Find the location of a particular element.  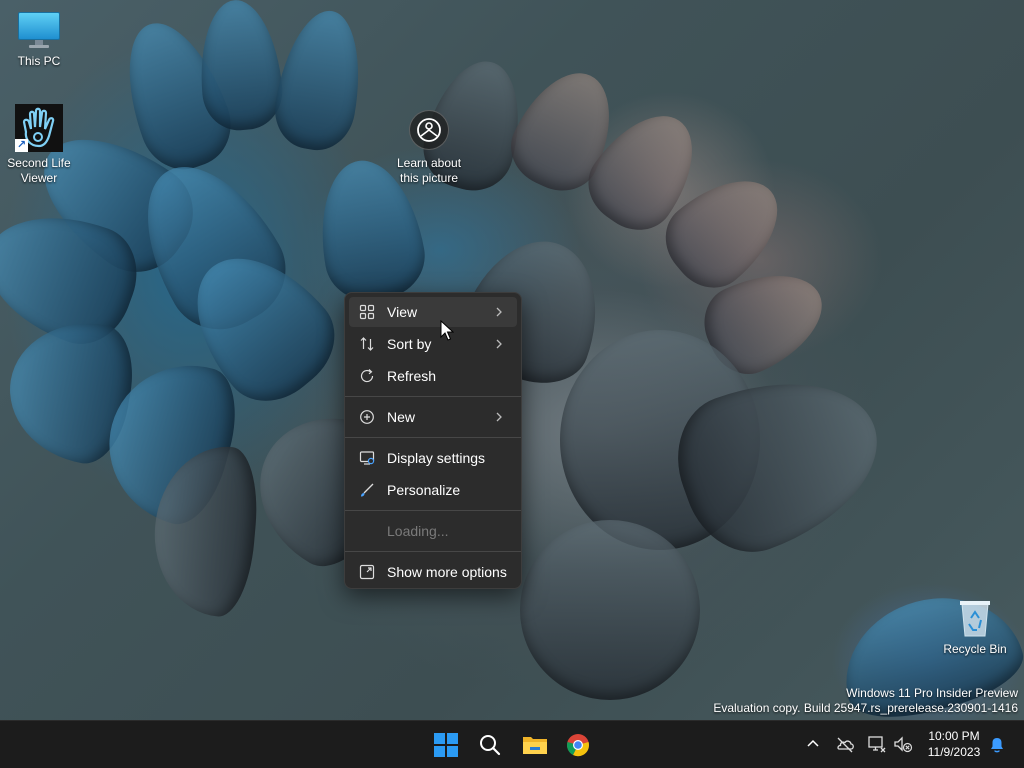

refresh-icon is located at coordinates (367, 376).